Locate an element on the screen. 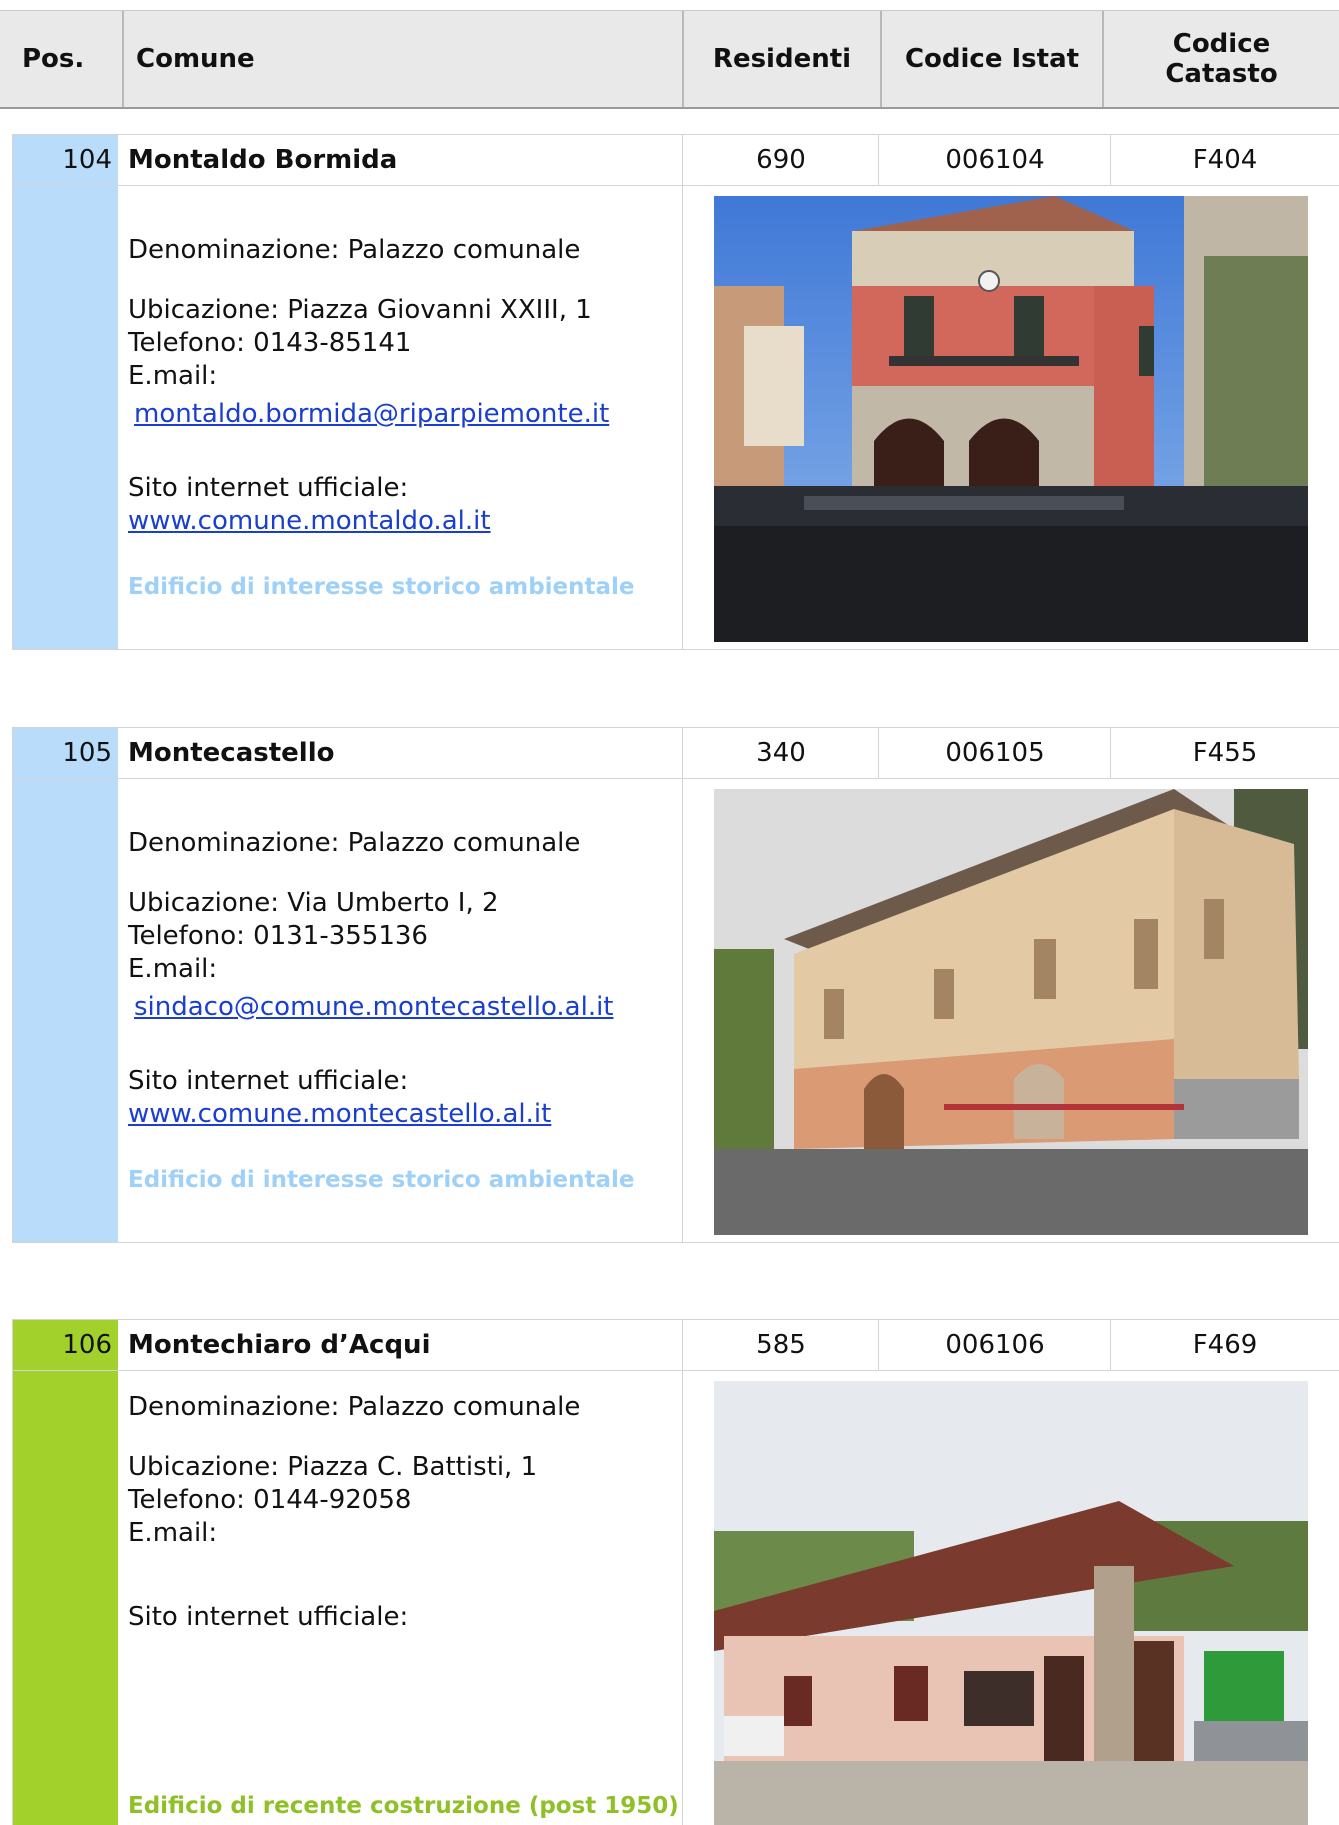  header-catasto-line2: Catasto is located at coordinates (1221, 74).